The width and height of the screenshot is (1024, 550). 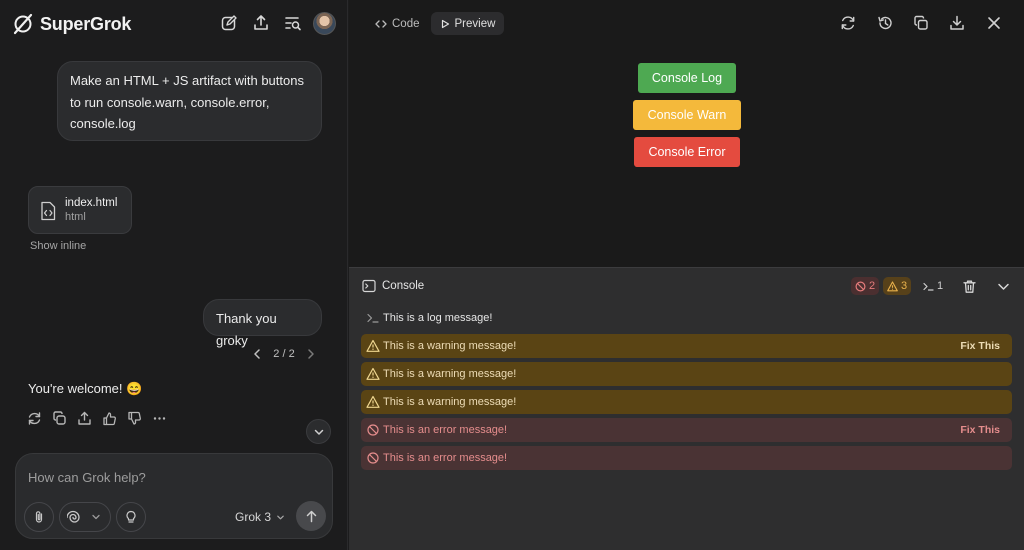 I want to click on deepsearch-button, so click(x=85, y=517).